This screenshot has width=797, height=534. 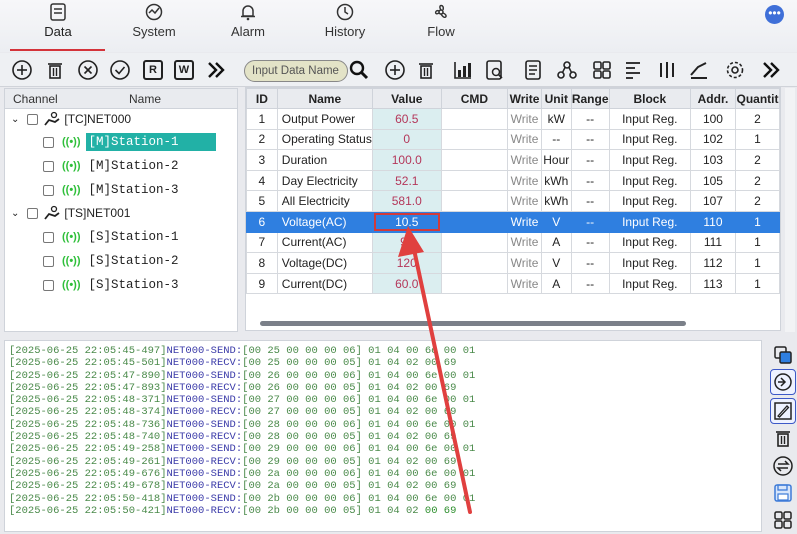 I want to click on notes-button, so click(x=533, y=70).